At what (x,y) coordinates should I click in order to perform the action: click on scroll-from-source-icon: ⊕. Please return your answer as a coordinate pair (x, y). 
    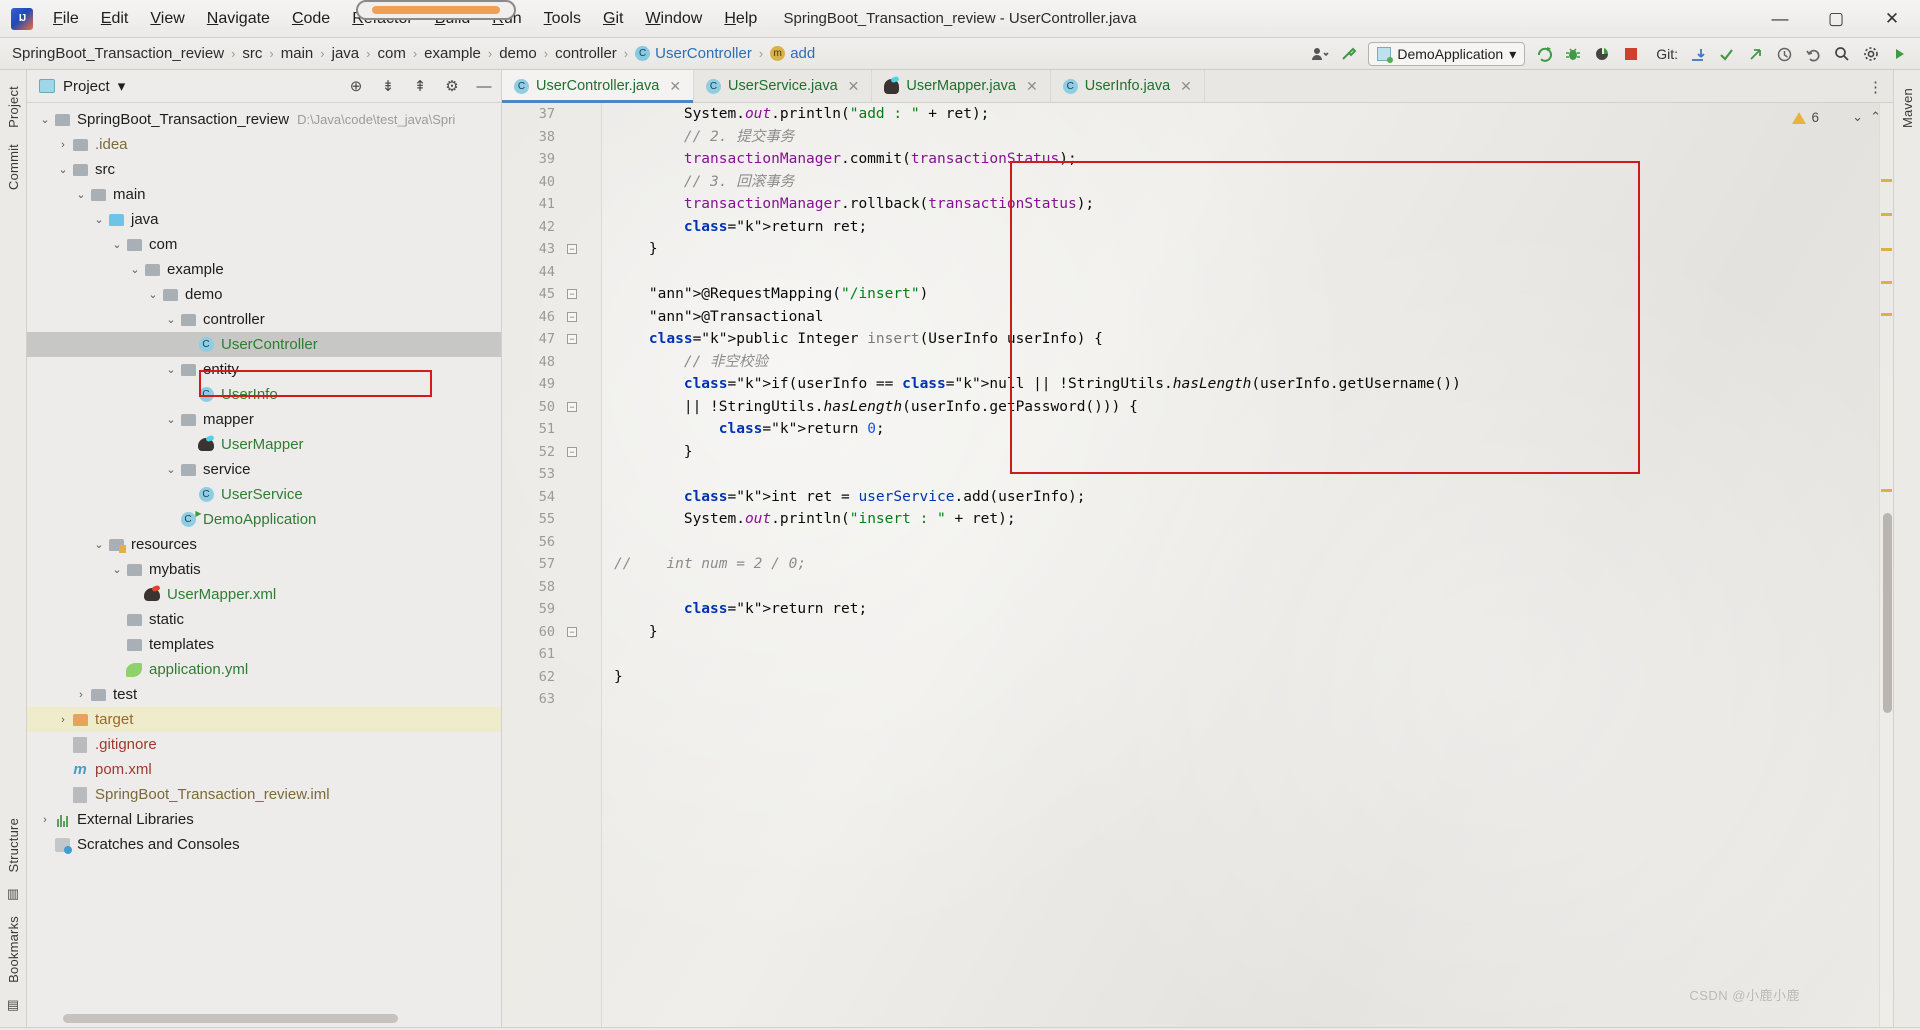
    Looking at the image, I should click on (356, 86).